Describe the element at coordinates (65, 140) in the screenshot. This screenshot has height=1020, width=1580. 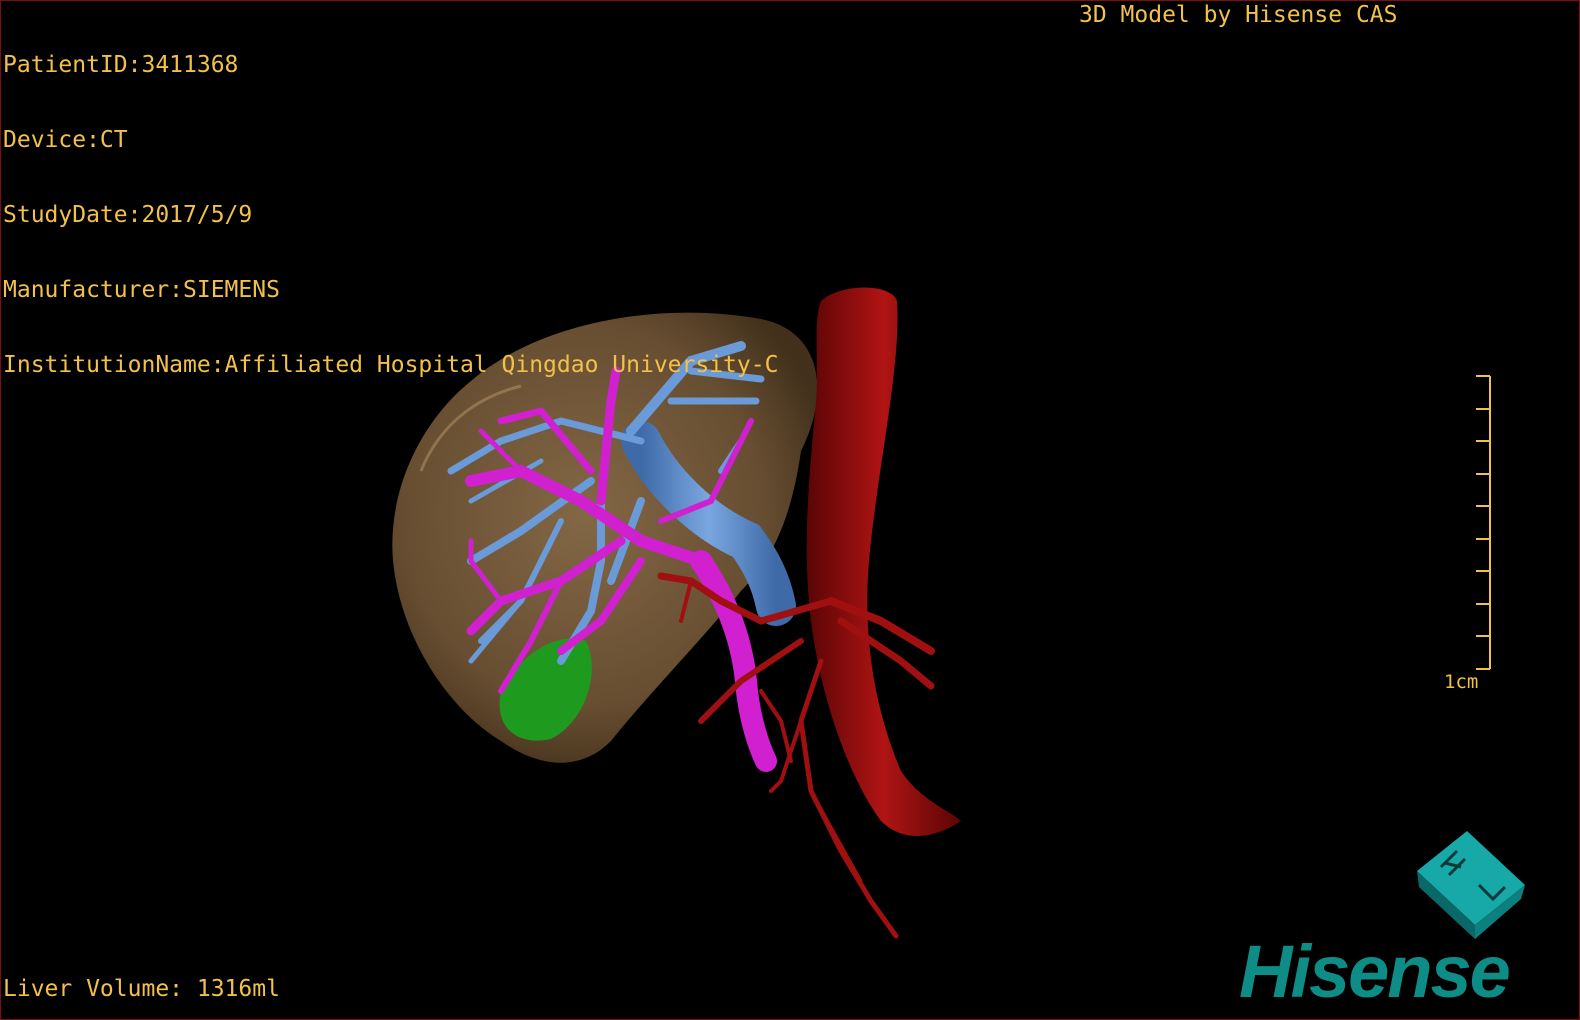
I see `device: Device:CT` at that location.